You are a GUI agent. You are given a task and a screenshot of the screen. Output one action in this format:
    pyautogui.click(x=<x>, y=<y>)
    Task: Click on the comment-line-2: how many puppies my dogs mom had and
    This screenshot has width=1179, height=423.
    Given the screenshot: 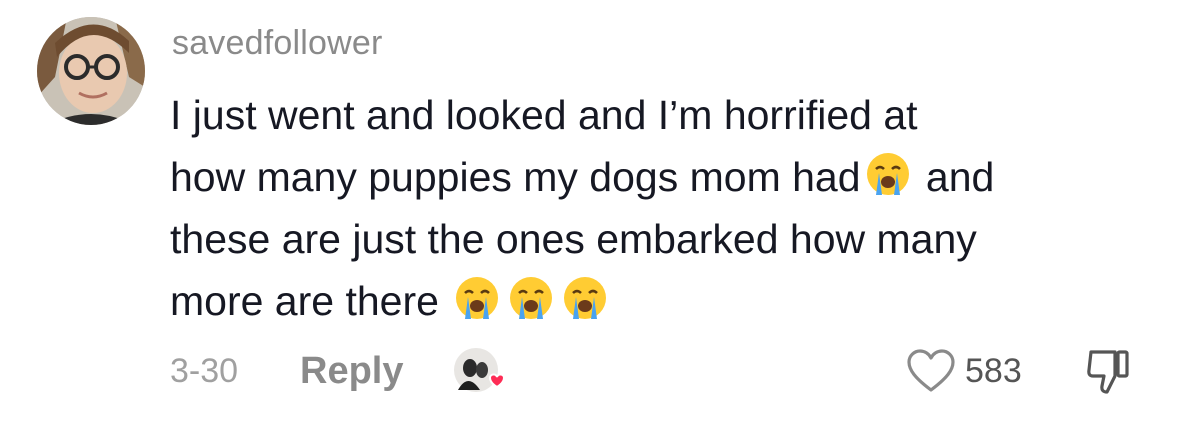 What is the action you would take?
    pyautogui.click(x=665, y=177)
    